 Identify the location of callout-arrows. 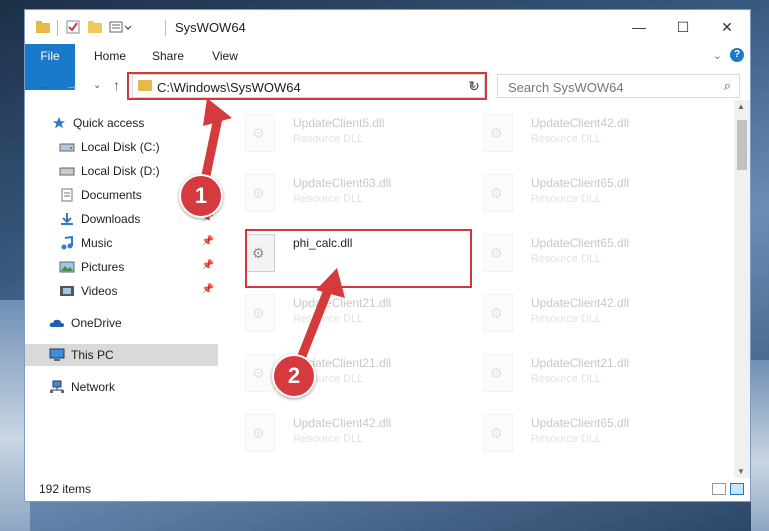
(272, 234).